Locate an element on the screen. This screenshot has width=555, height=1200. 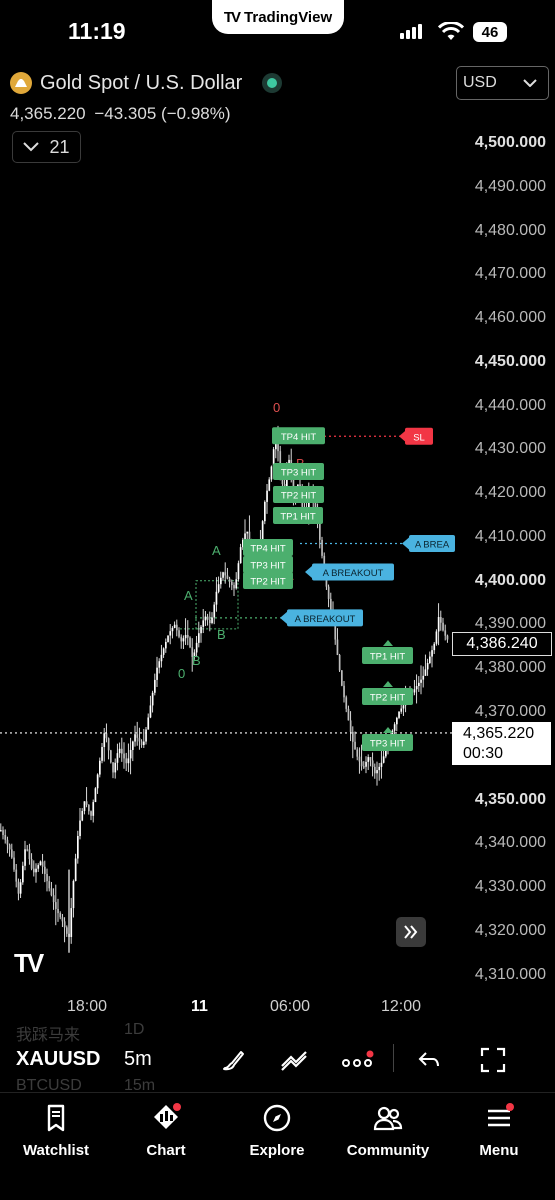
drawing-tools-button is located at coordinates (294, 1060).